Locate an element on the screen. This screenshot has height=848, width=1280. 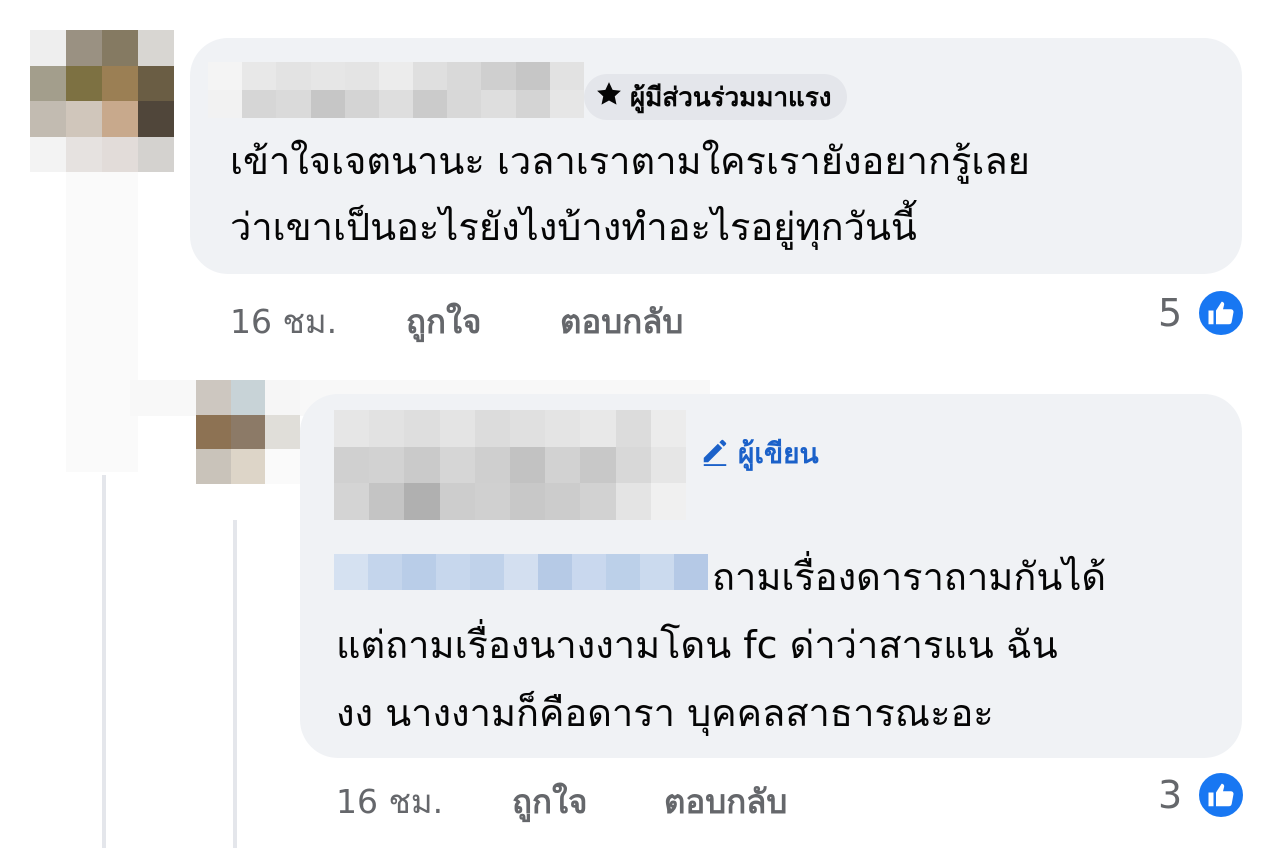
reply-avatar is located at coordinates (248, 432).